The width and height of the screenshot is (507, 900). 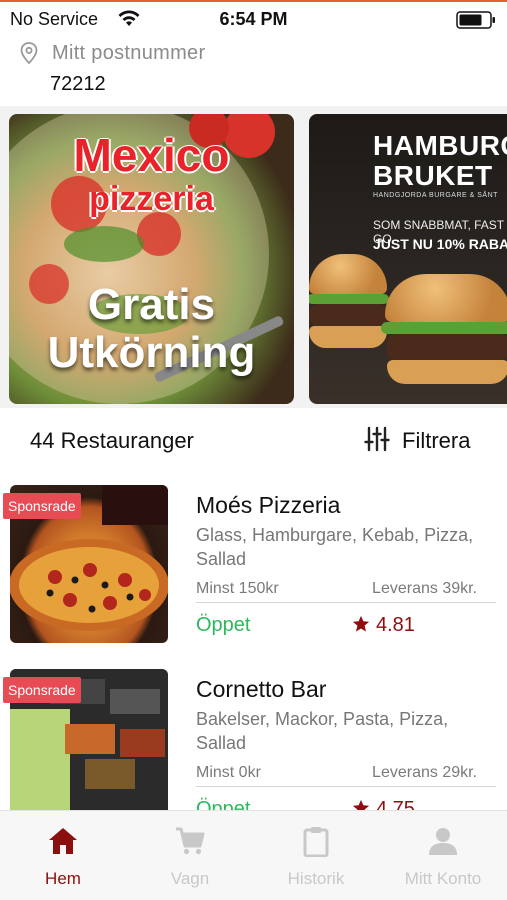 I want to click on tab-account: Mitt Konto, so click(x=443, y=855).